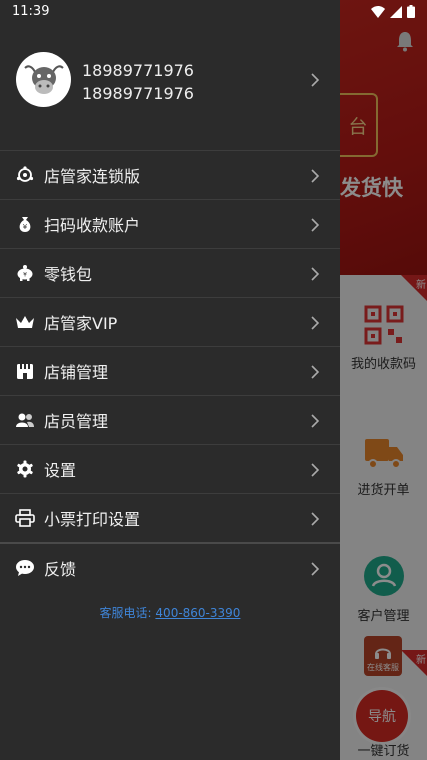 The image size is (427, 760). What do you see at coordinates (213, 12) in the screenshot?
I see `status-bar: 11:39` at bounding box center [213, 12].